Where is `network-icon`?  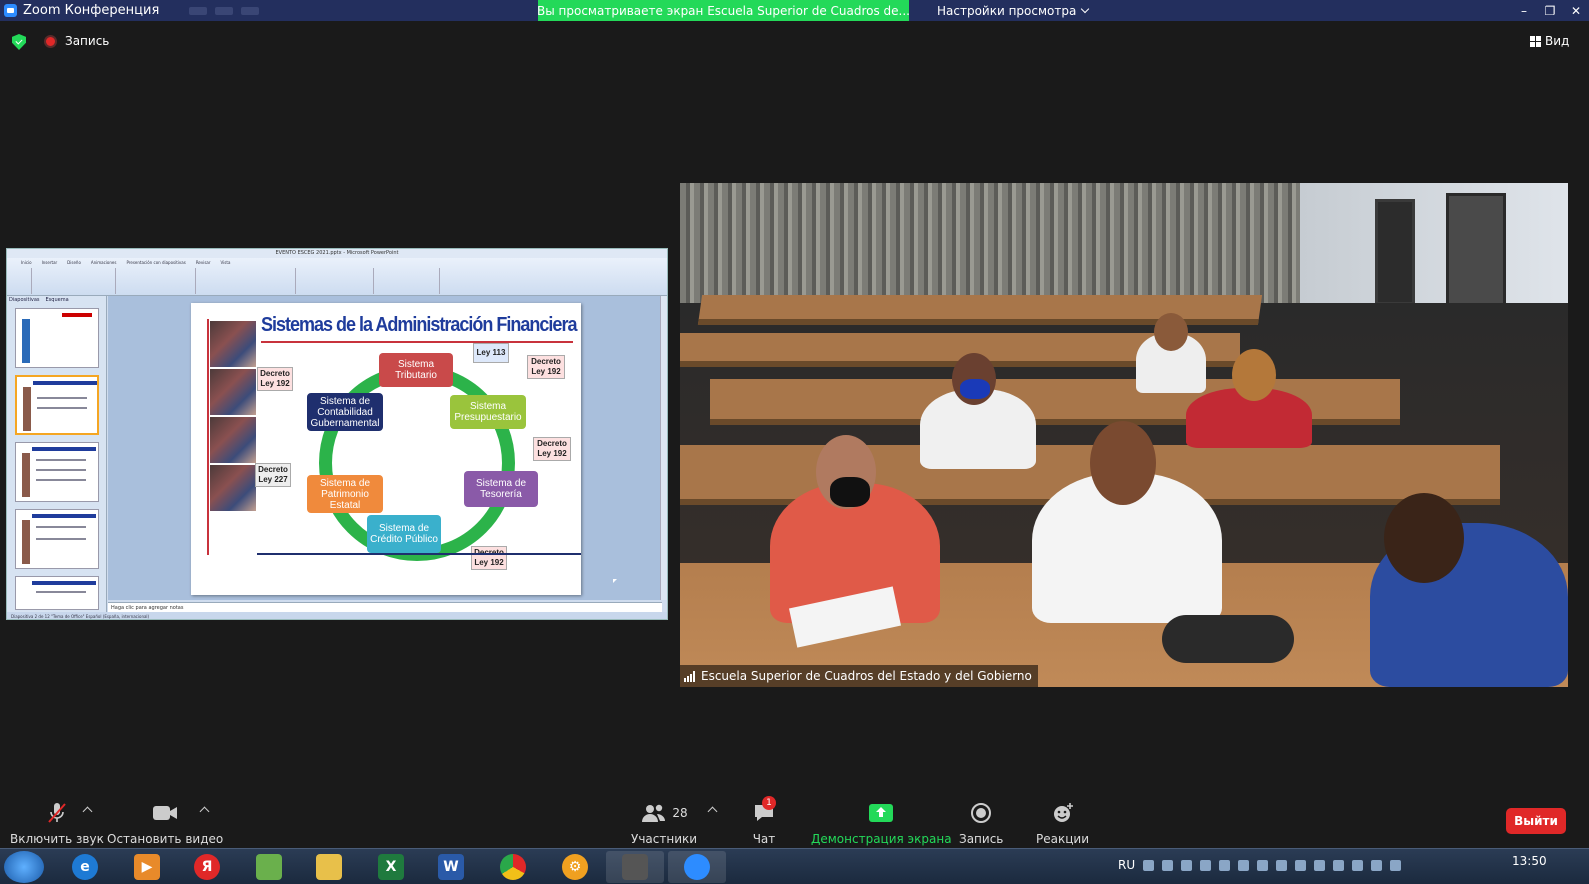
network-icon is located at coordinates (1358, 865).